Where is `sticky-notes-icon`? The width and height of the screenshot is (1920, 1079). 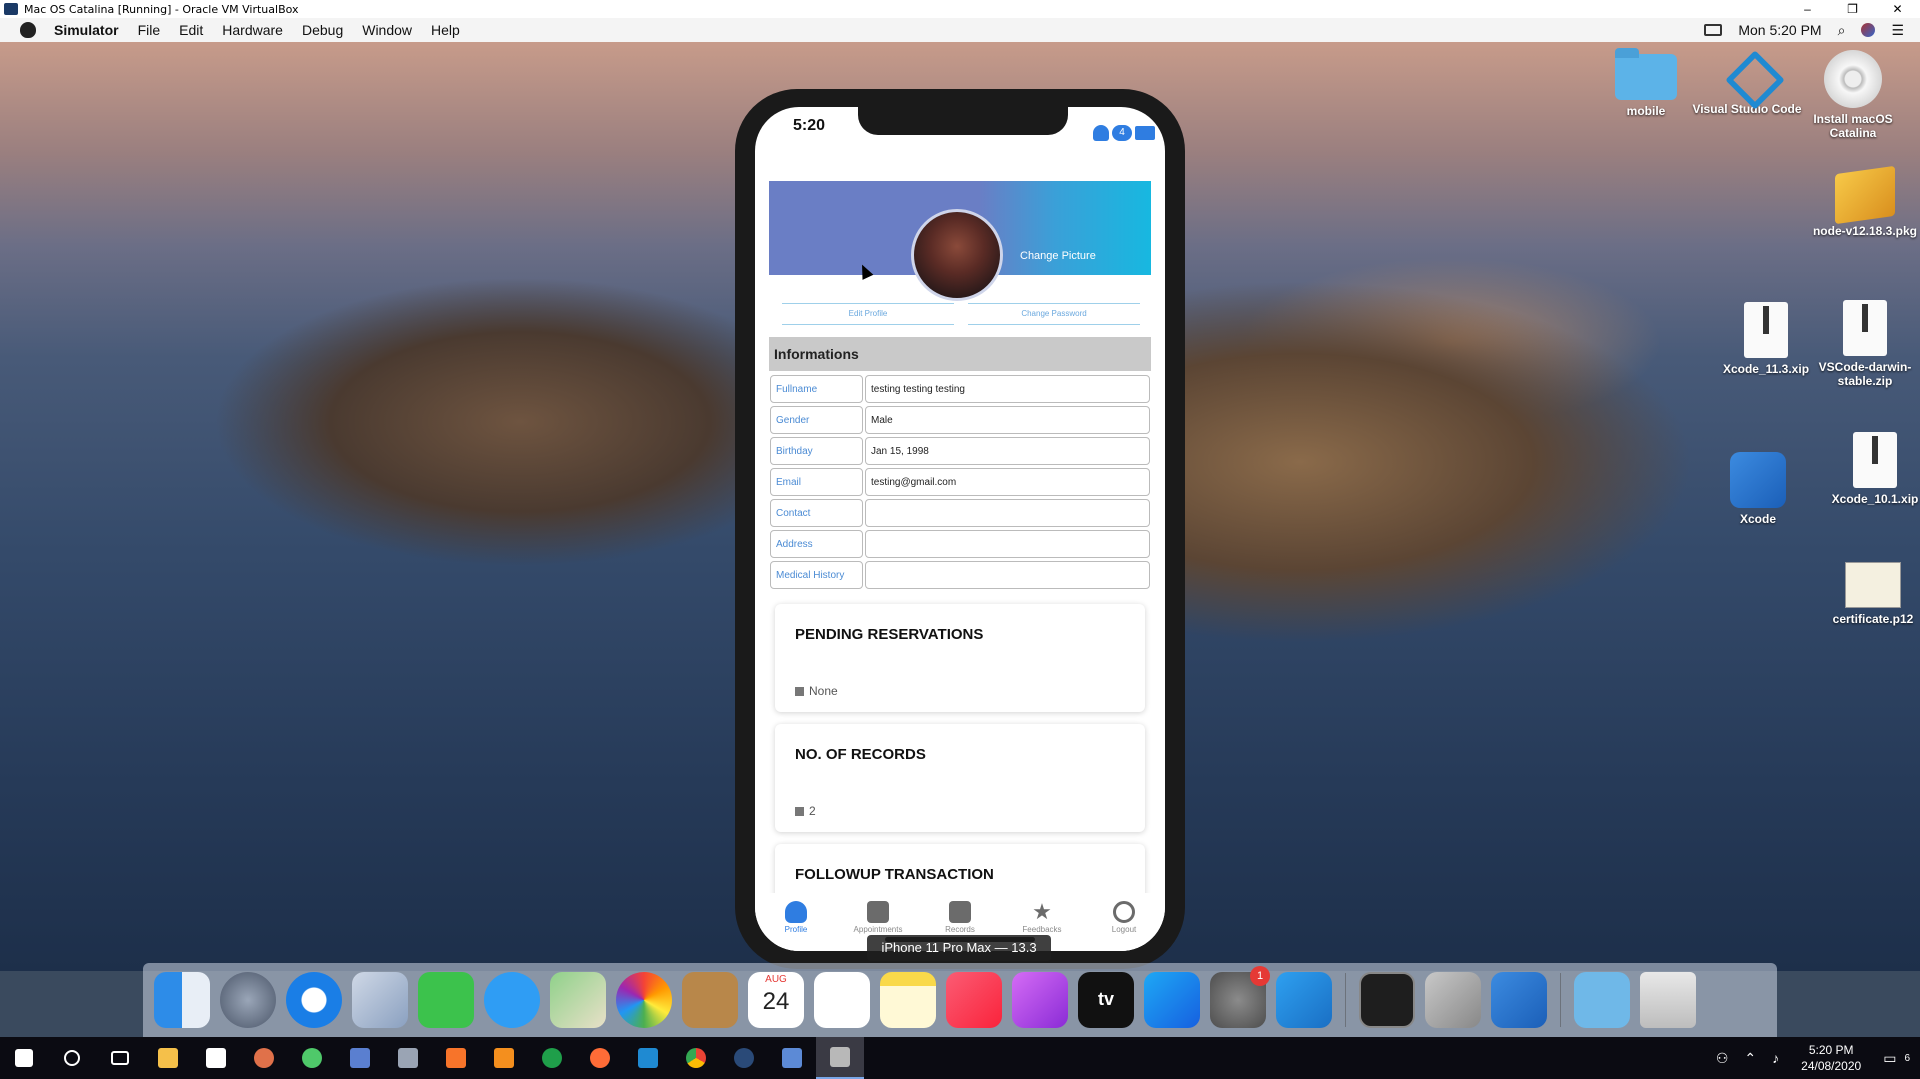 sticky-notes-icon is located at coordinates (216, 1058).